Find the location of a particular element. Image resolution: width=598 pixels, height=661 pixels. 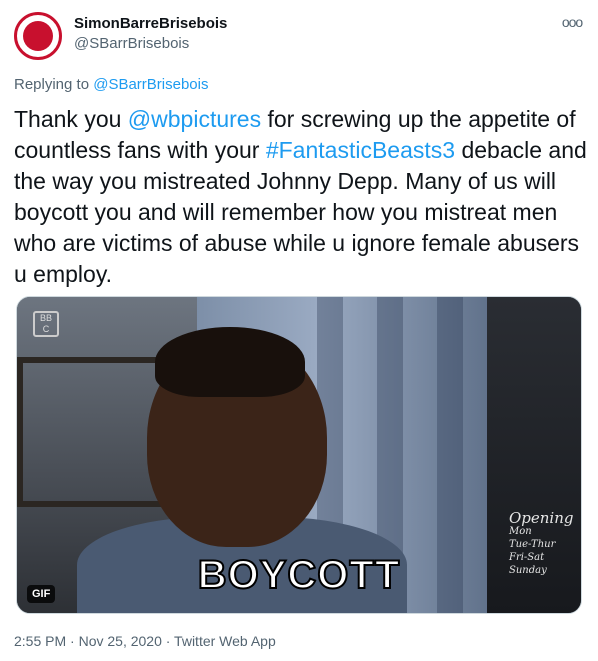

sign-line: Opening is located at coordinates (541, 518).